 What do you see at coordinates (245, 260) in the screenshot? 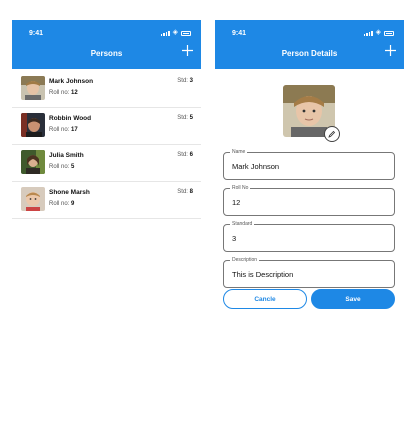
I see `field-label: Description` at bounding box center [245, 260].